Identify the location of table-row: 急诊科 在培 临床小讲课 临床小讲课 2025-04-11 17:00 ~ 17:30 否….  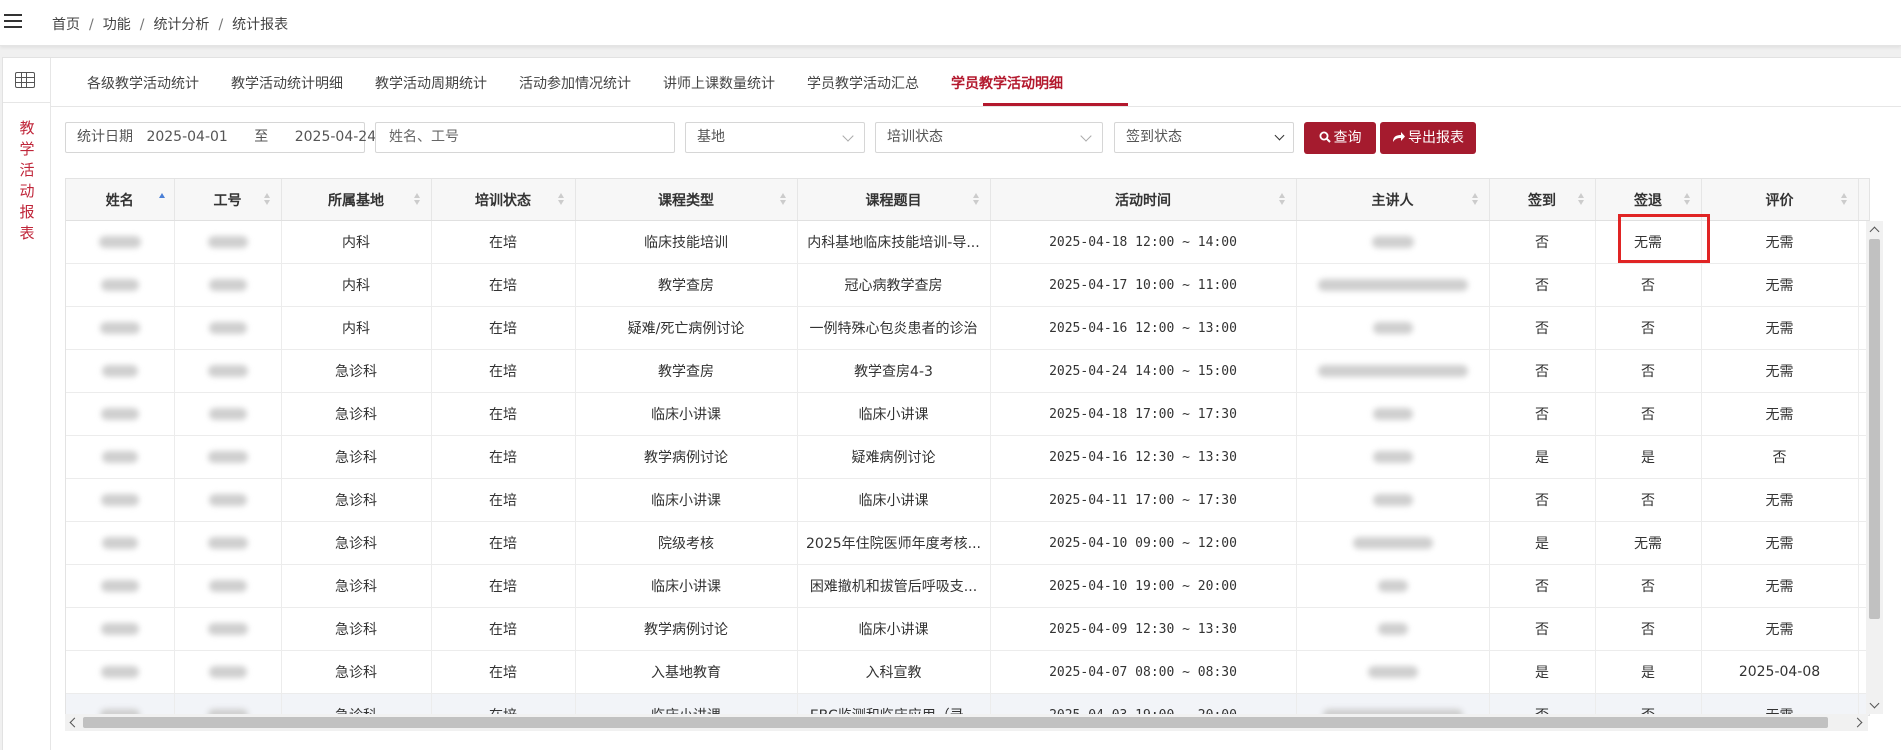
(967, 500).